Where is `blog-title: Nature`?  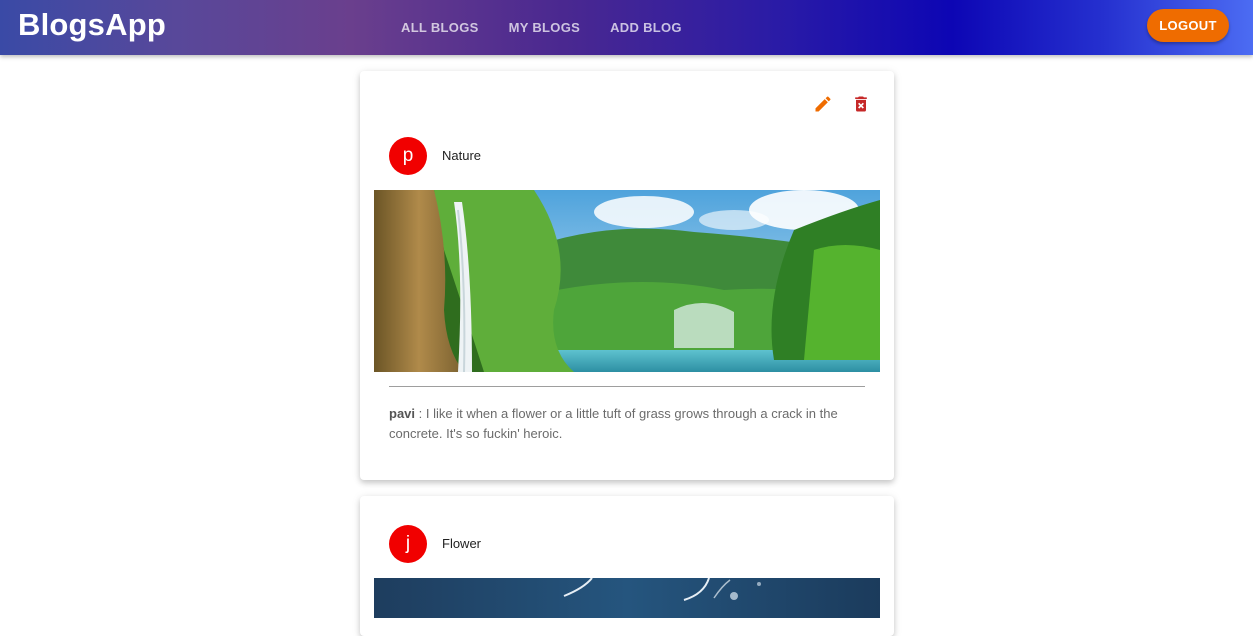
blog-title: Nature is located at coordinates (462, 155).